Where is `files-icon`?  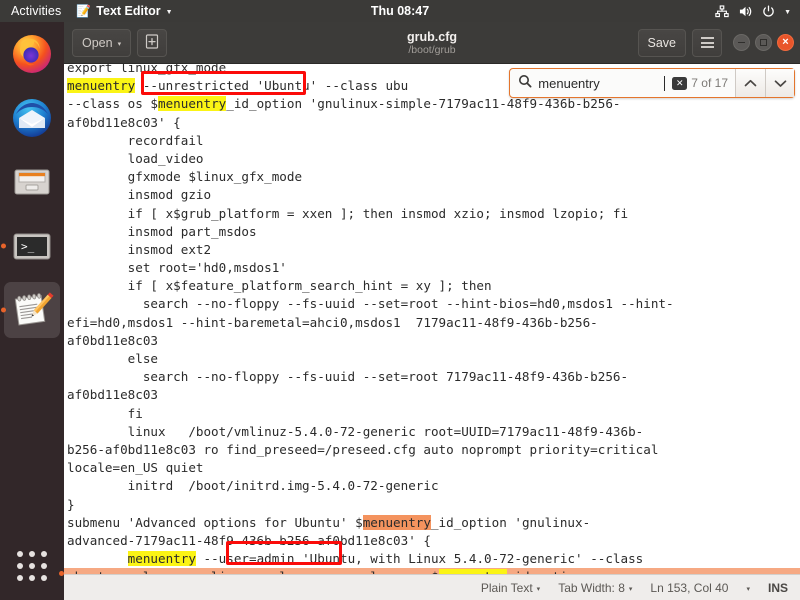
files-icon is located at coordinates (32, 182).